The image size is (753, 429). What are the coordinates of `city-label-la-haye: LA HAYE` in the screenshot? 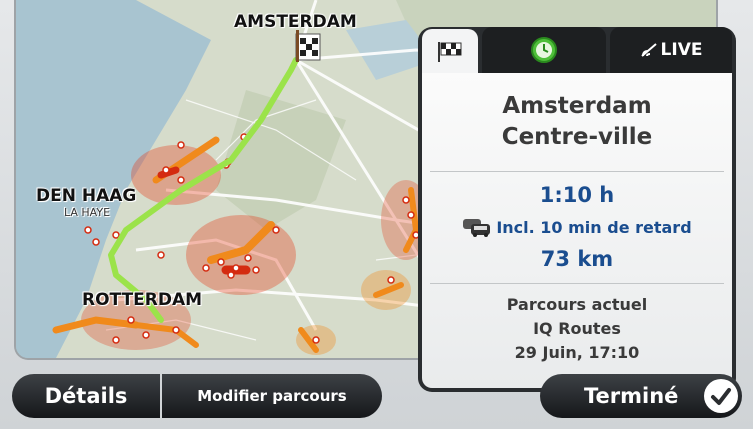 It's located at (87, 212).